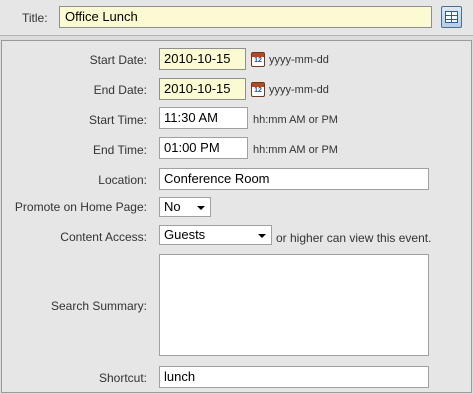 This screenshot has width=473, height=394. Describe the element at coordinates (203, 148) in the screenshot. I see `end-time-input: 01:00 PM` at that location.